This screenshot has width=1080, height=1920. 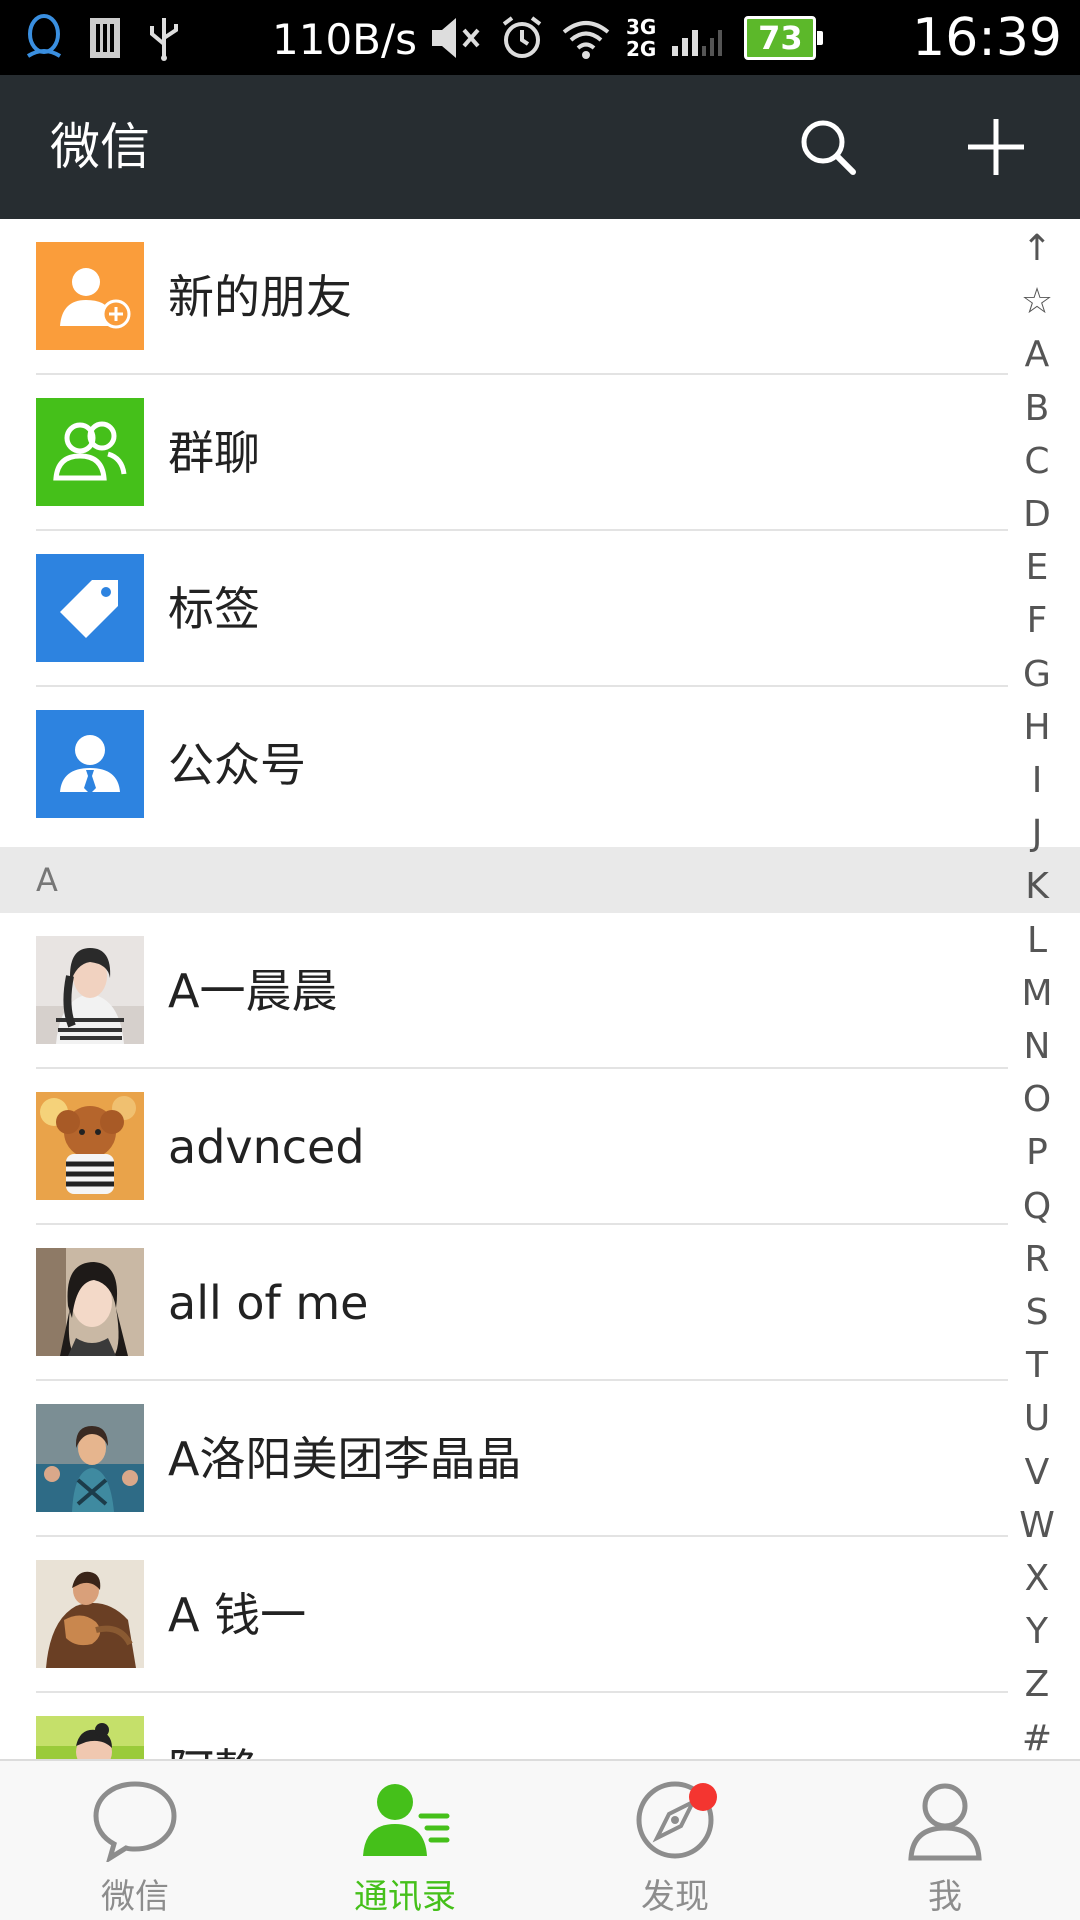 I want to click on sim-icon, so click(x=105, y=38).